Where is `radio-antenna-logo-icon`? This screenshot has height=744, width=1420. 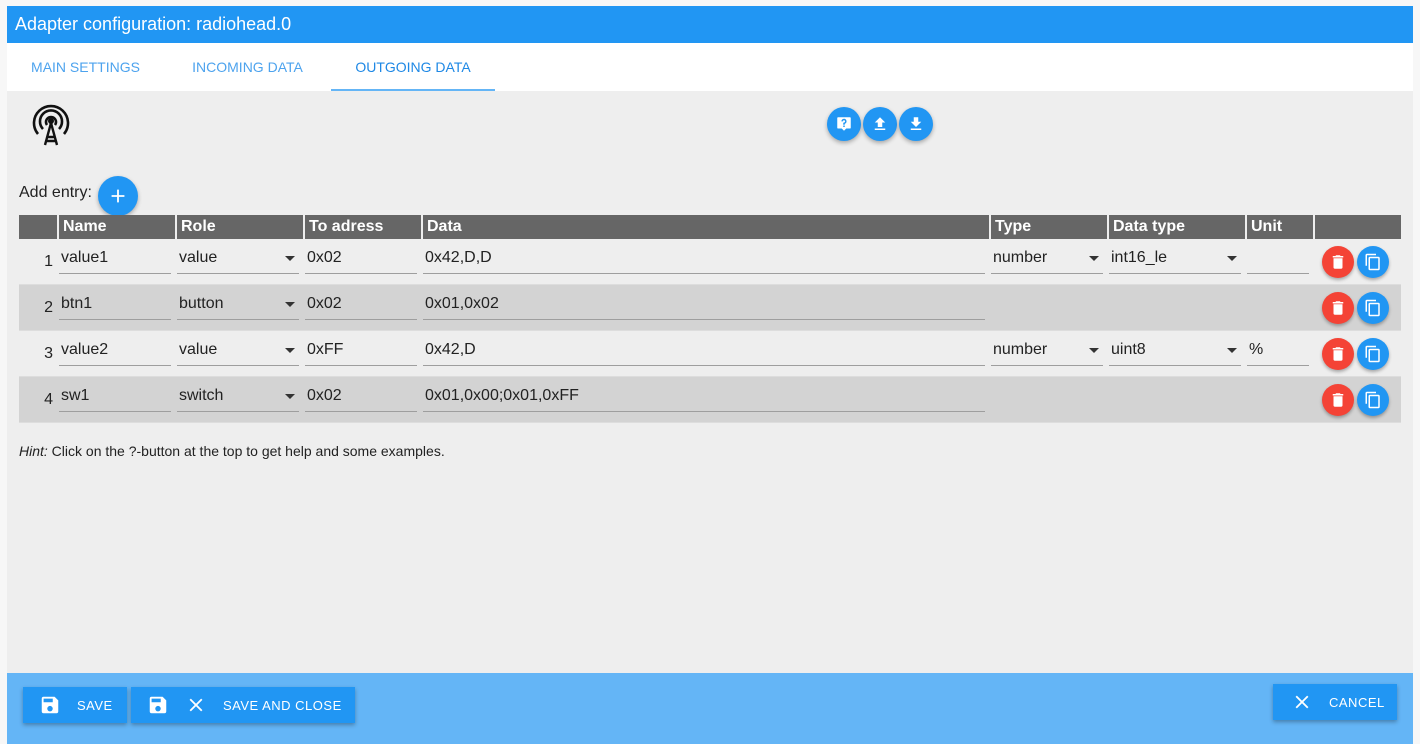
radio-antenna-logo-icon is located at coordinates (51, 125).